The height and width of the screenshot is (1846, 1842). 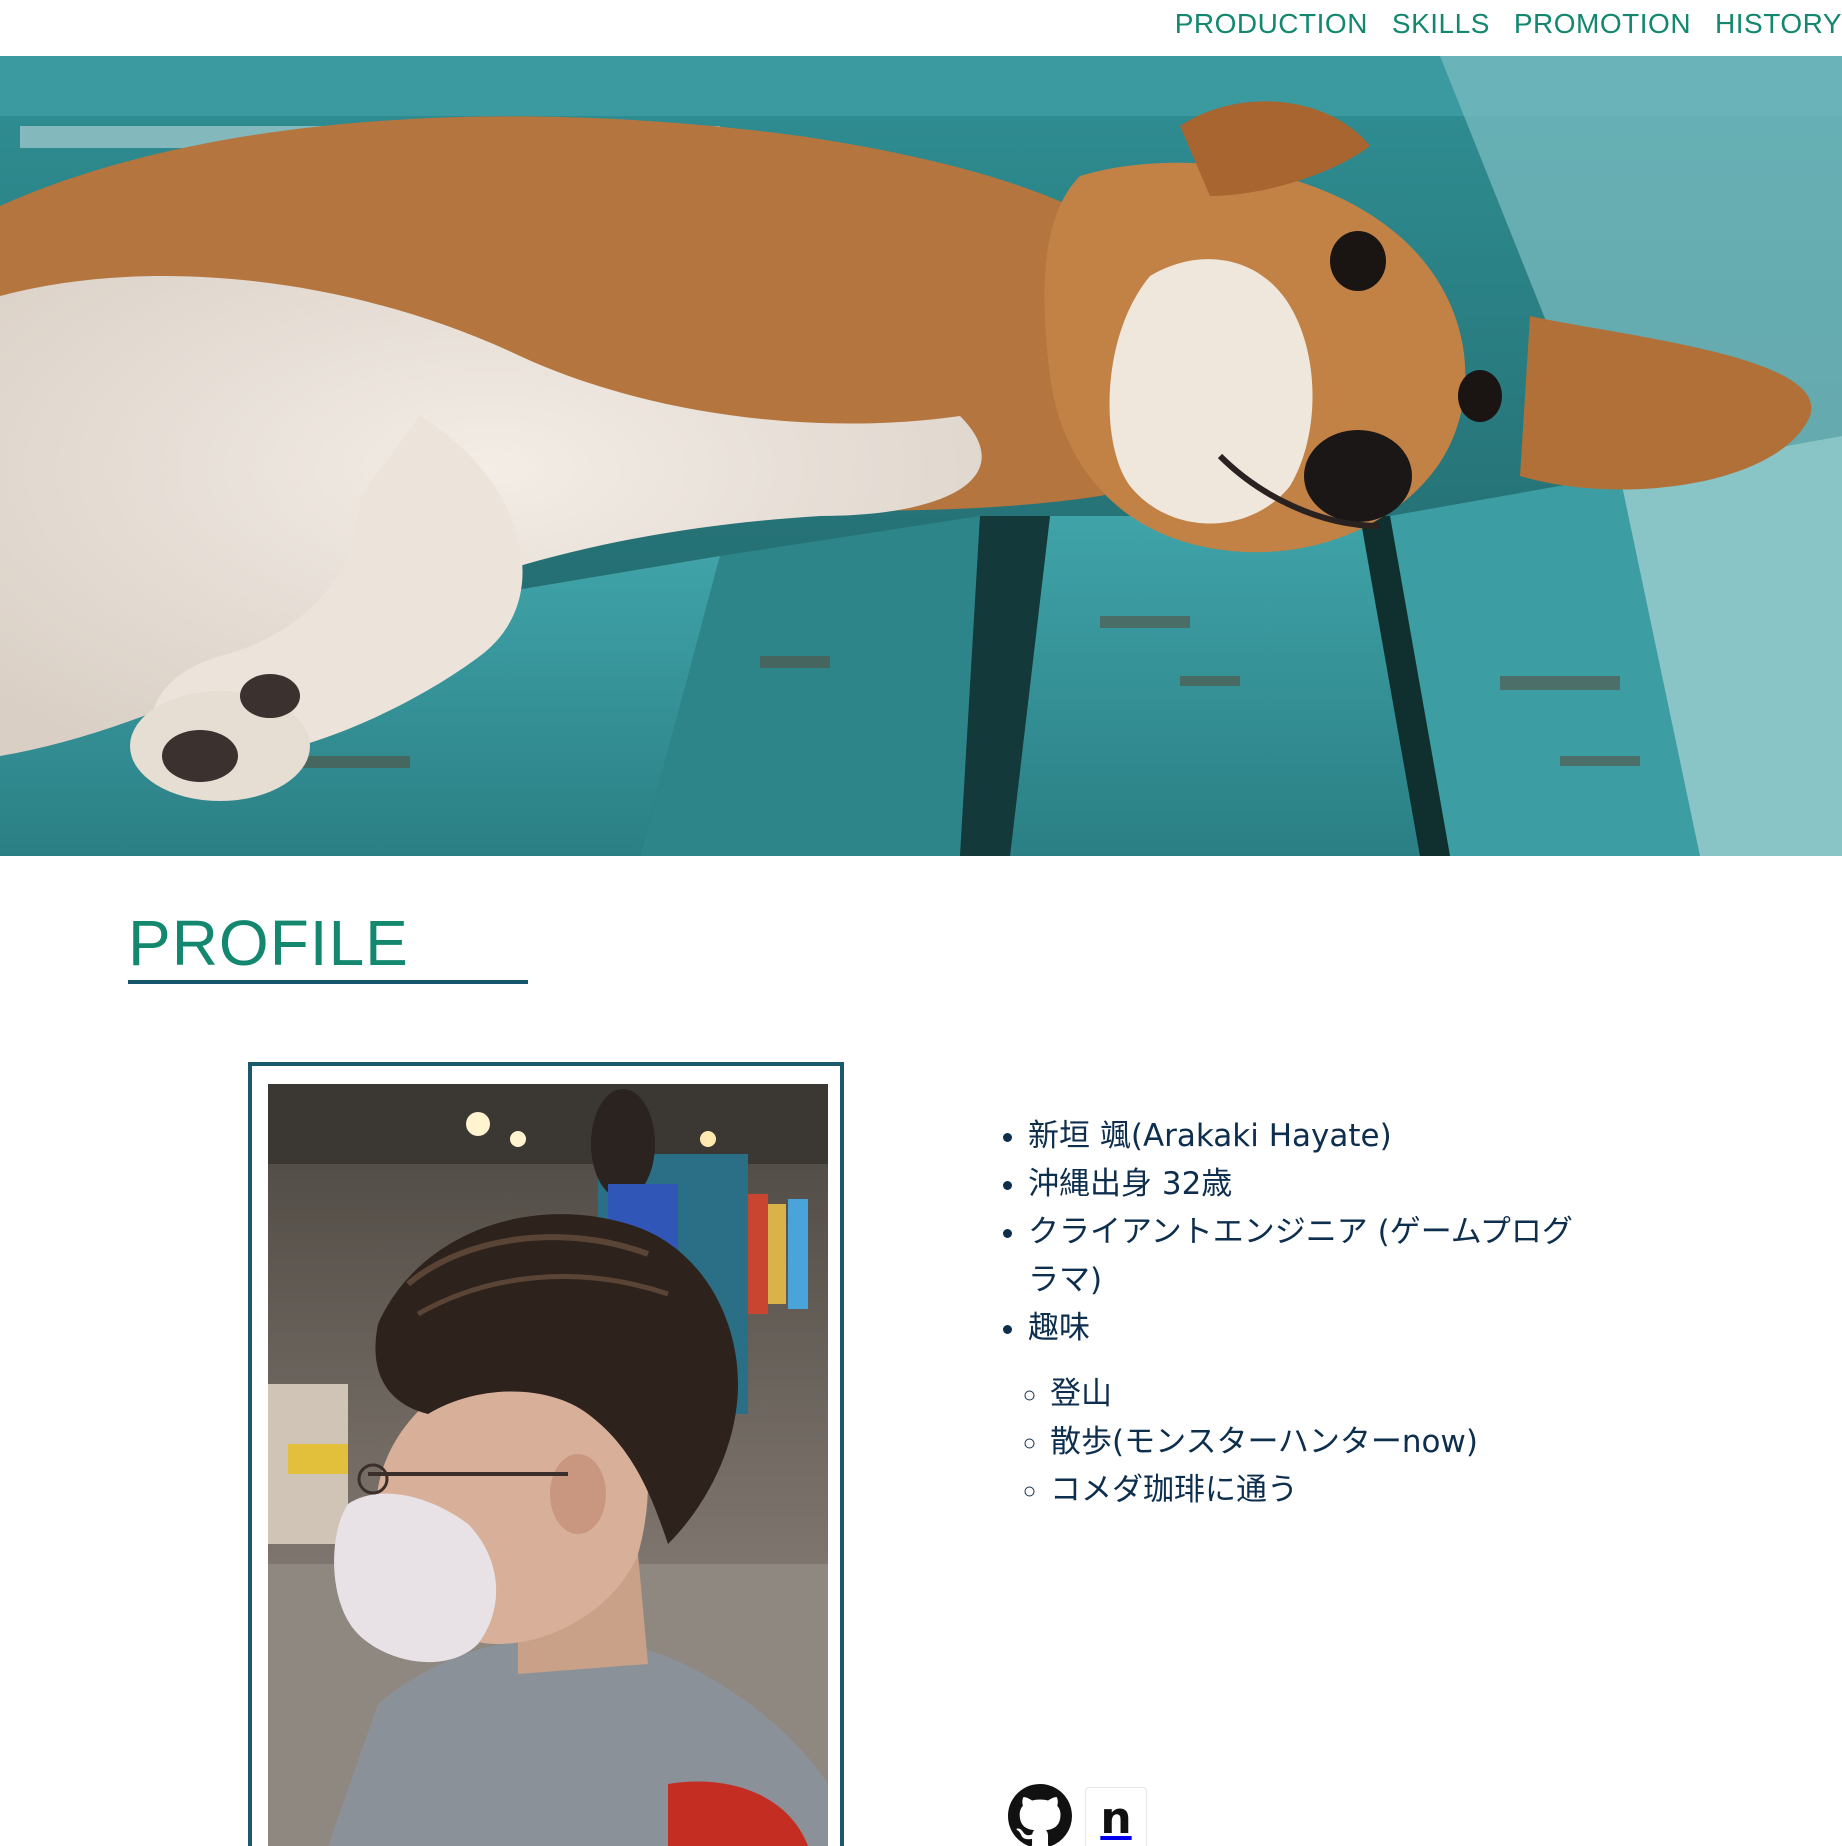 I want to click on title-underline, so click(x=328, y=982).